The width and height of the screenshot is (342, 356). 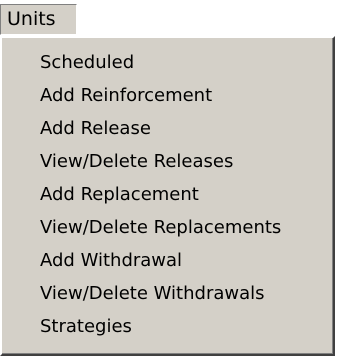 I want to click on menu-item-add-release: Add Release, so click(x=167, y=128).